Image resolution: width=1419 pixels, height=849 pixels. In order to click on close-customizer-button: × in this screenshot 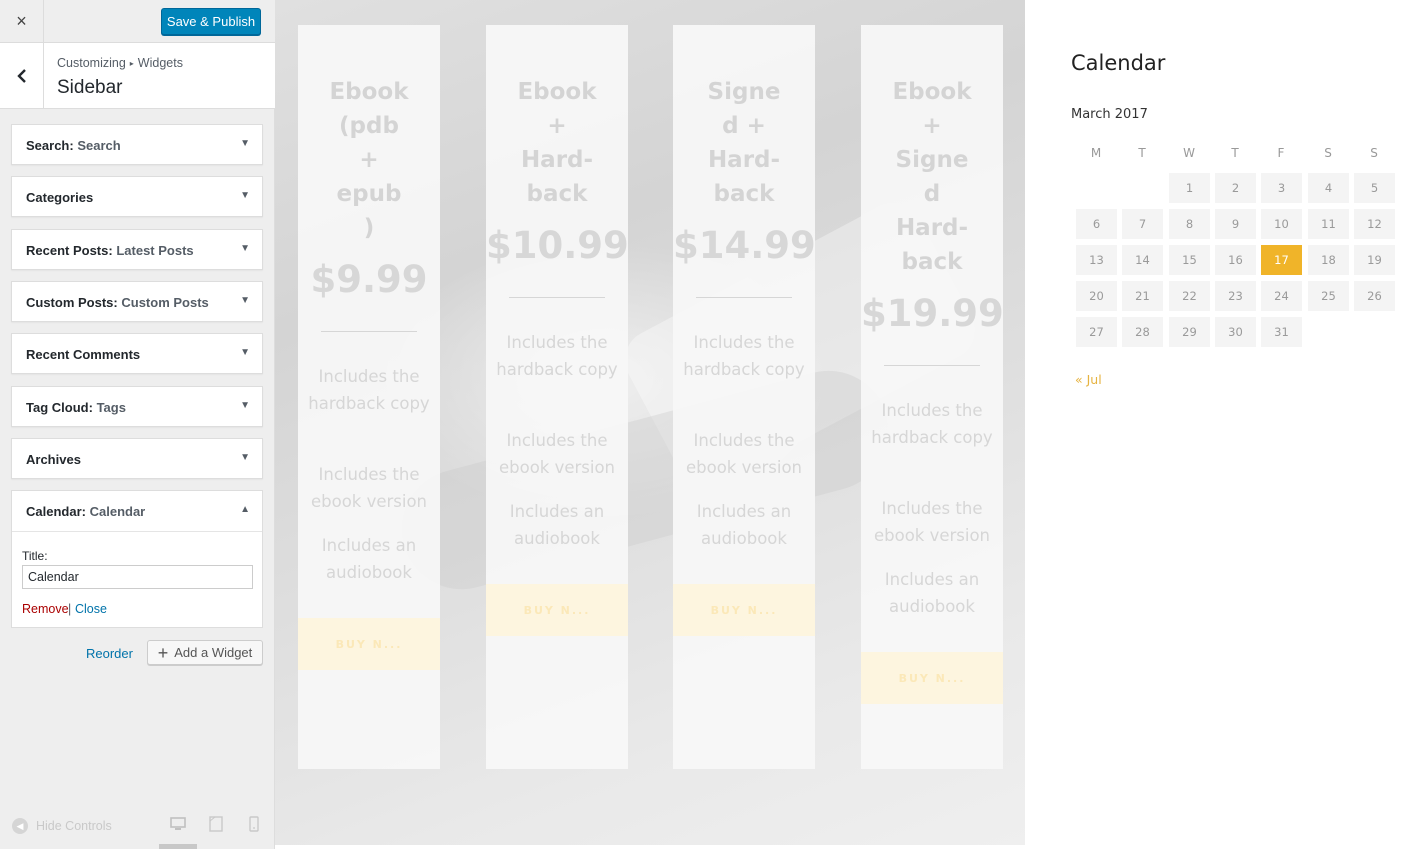, I will do `click(22, 21)`.